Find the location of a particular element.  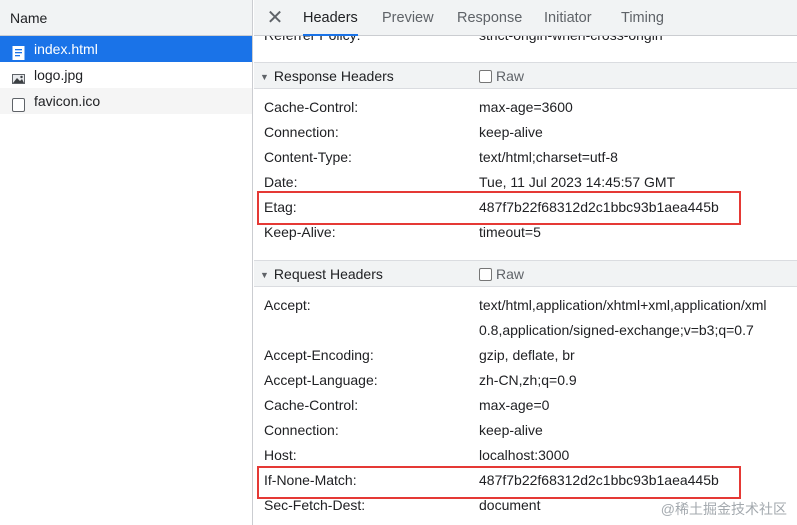

image-icon is located at coordinates (18, 76).